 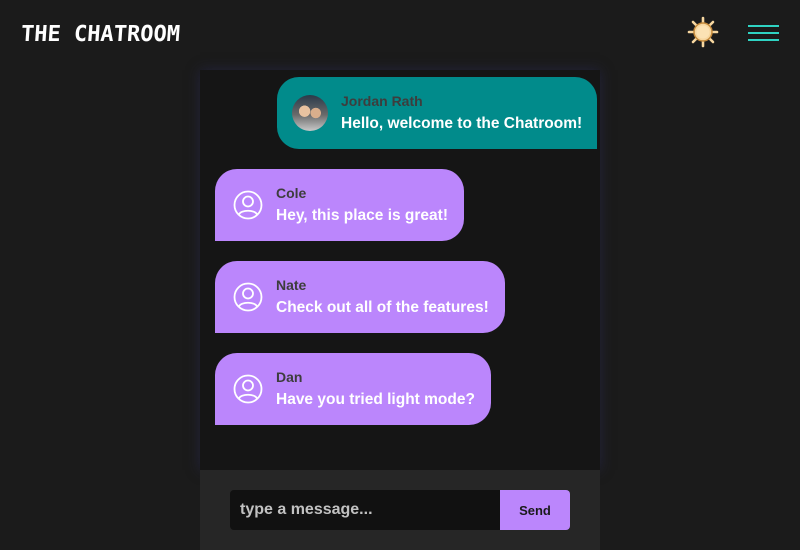 What do you see at coordinates (362, 215) in the screenshot?
I see `message-text: Hey, this place is great!` at bounding box center [362, 215].